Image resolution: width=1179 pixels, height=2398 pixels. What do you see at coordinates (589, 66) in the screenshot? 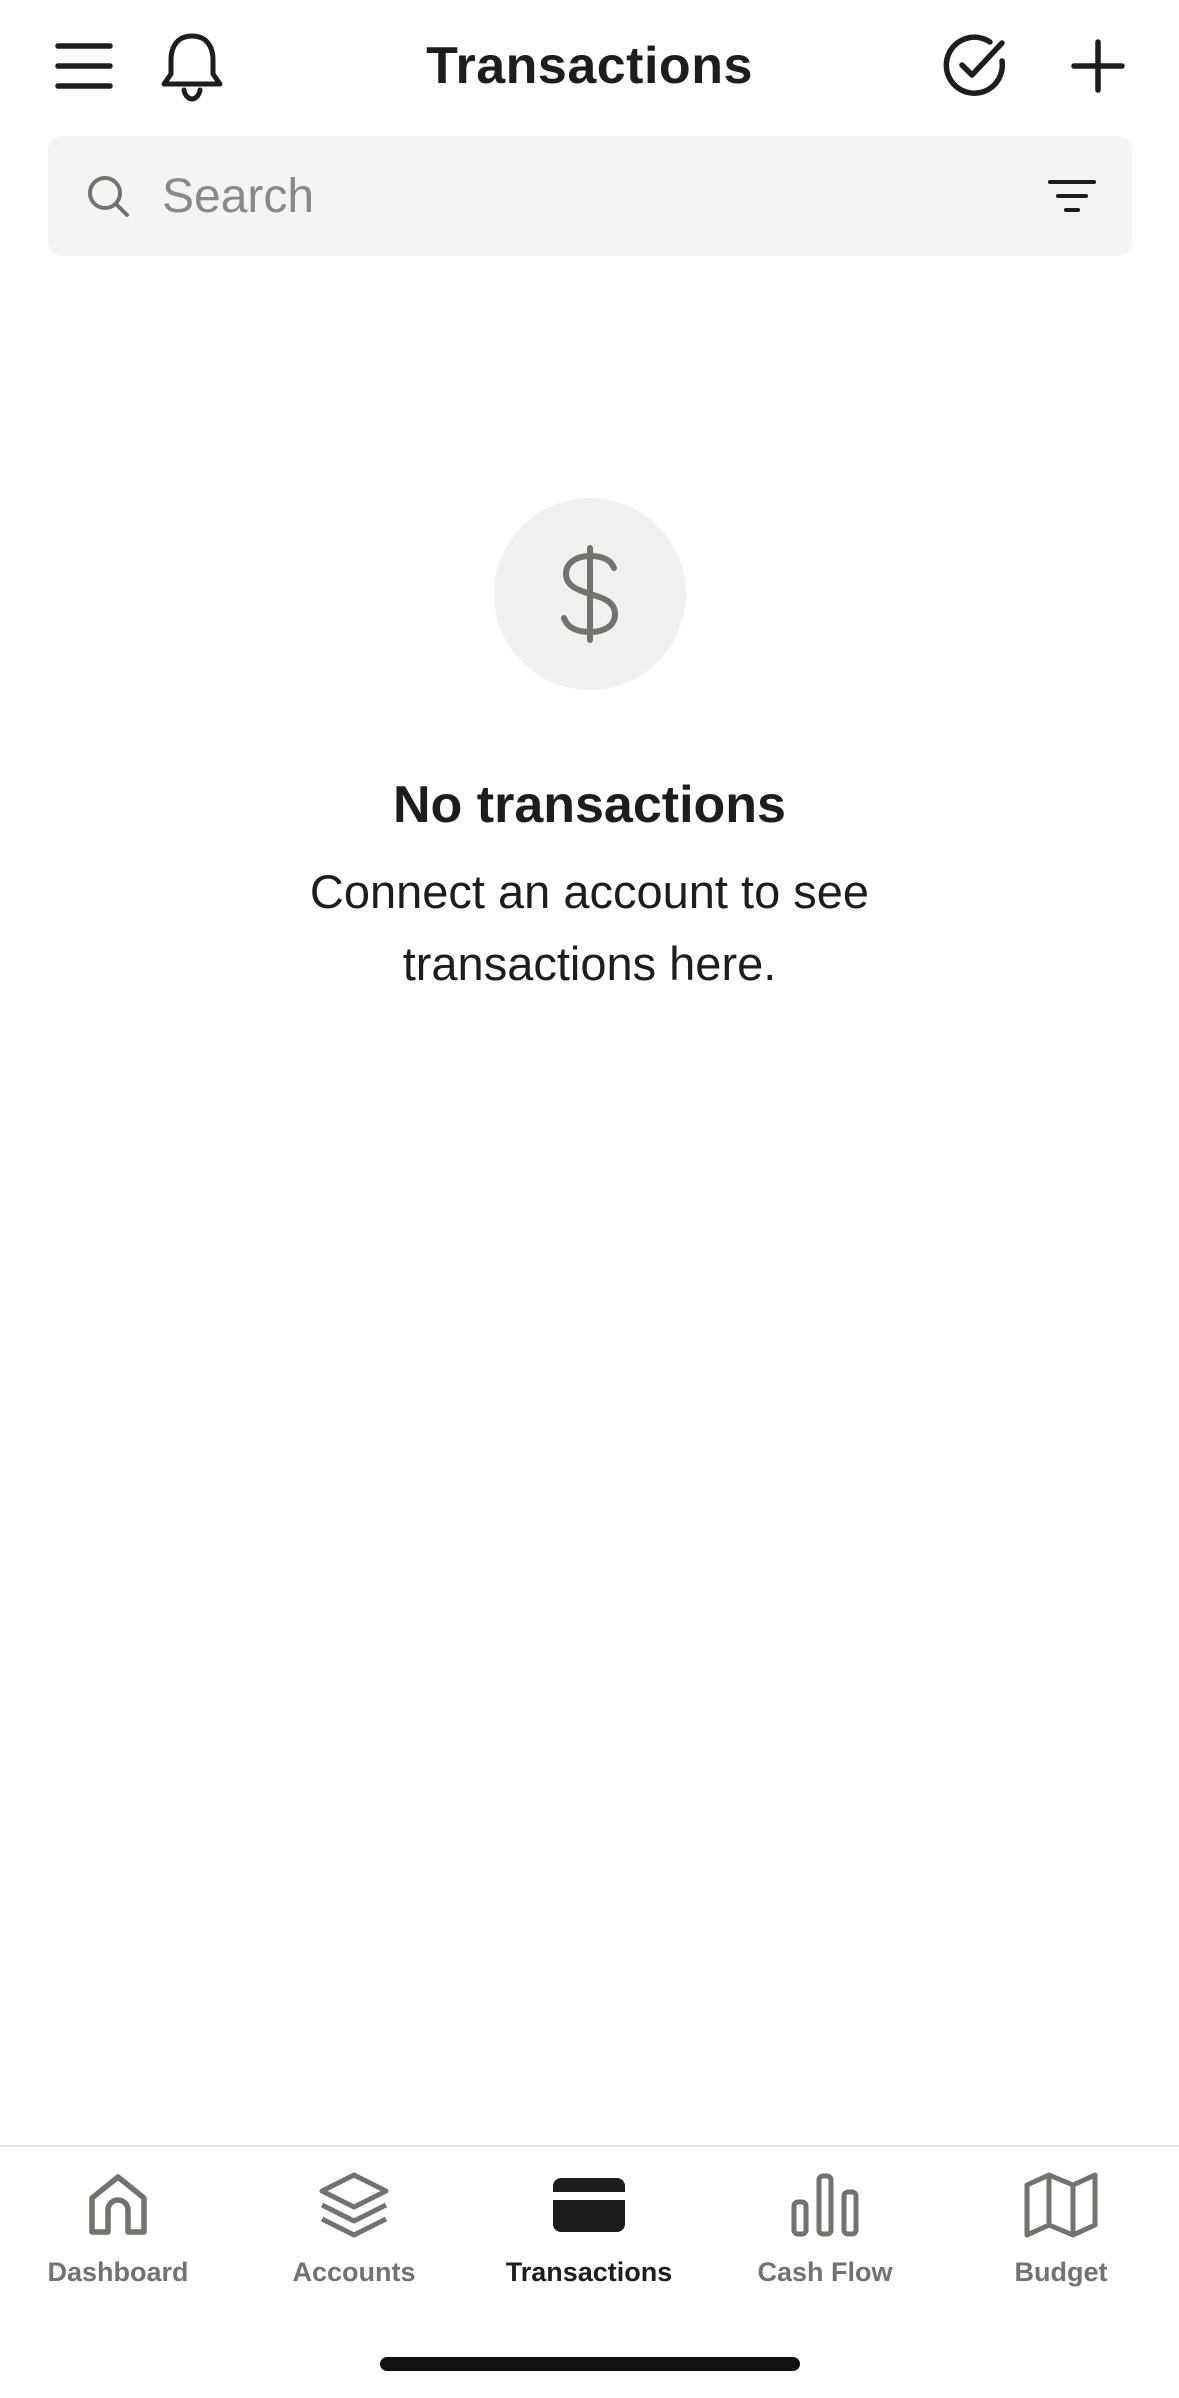
I see `top-app-bar: Transactions` at bounding box center [589, 66].